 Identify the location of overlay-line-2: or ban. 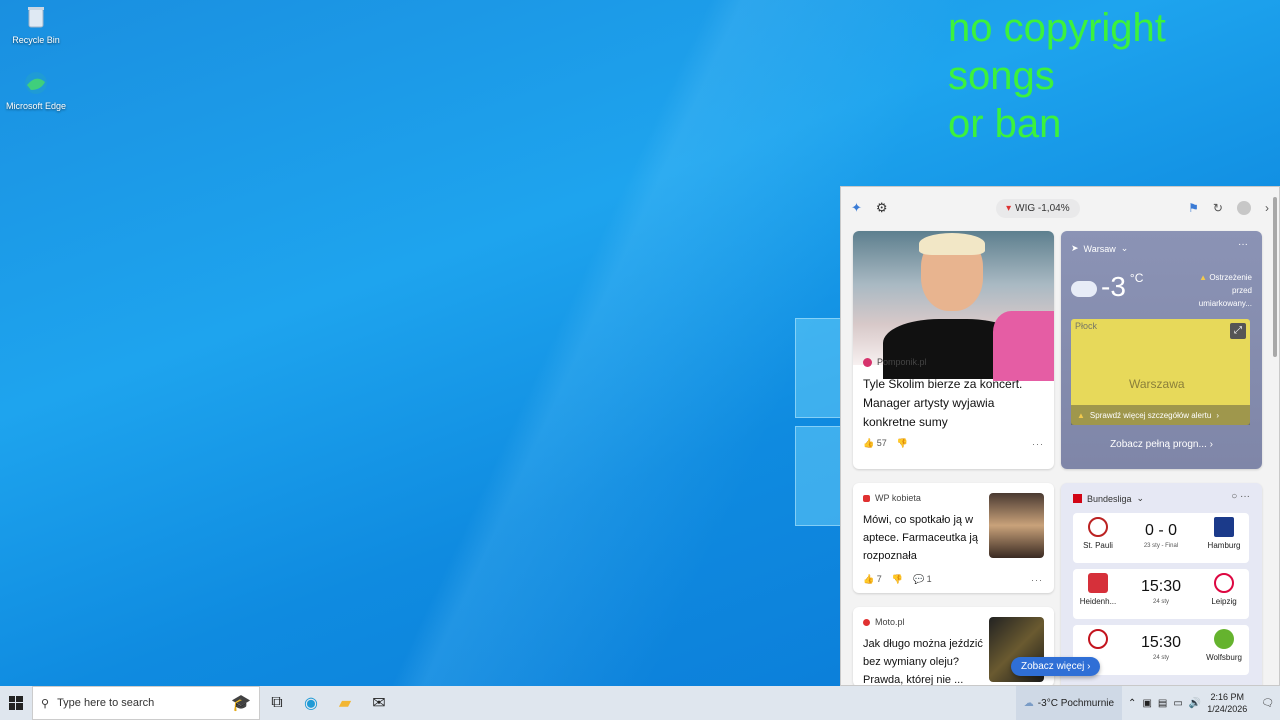
(1005, 124).